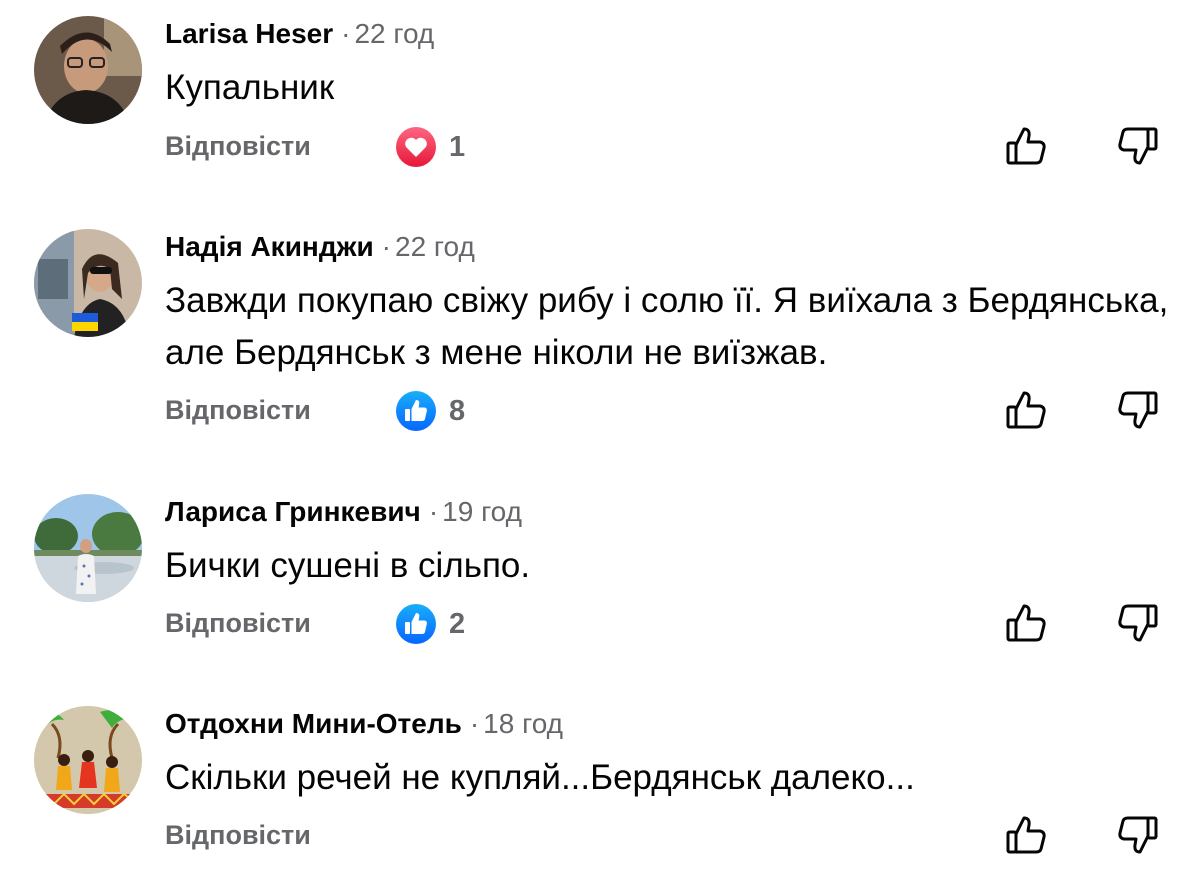  Describe the element at coordinates (249, 33) in the screenshot. I see `author-name: Larisa Heser` at that location.